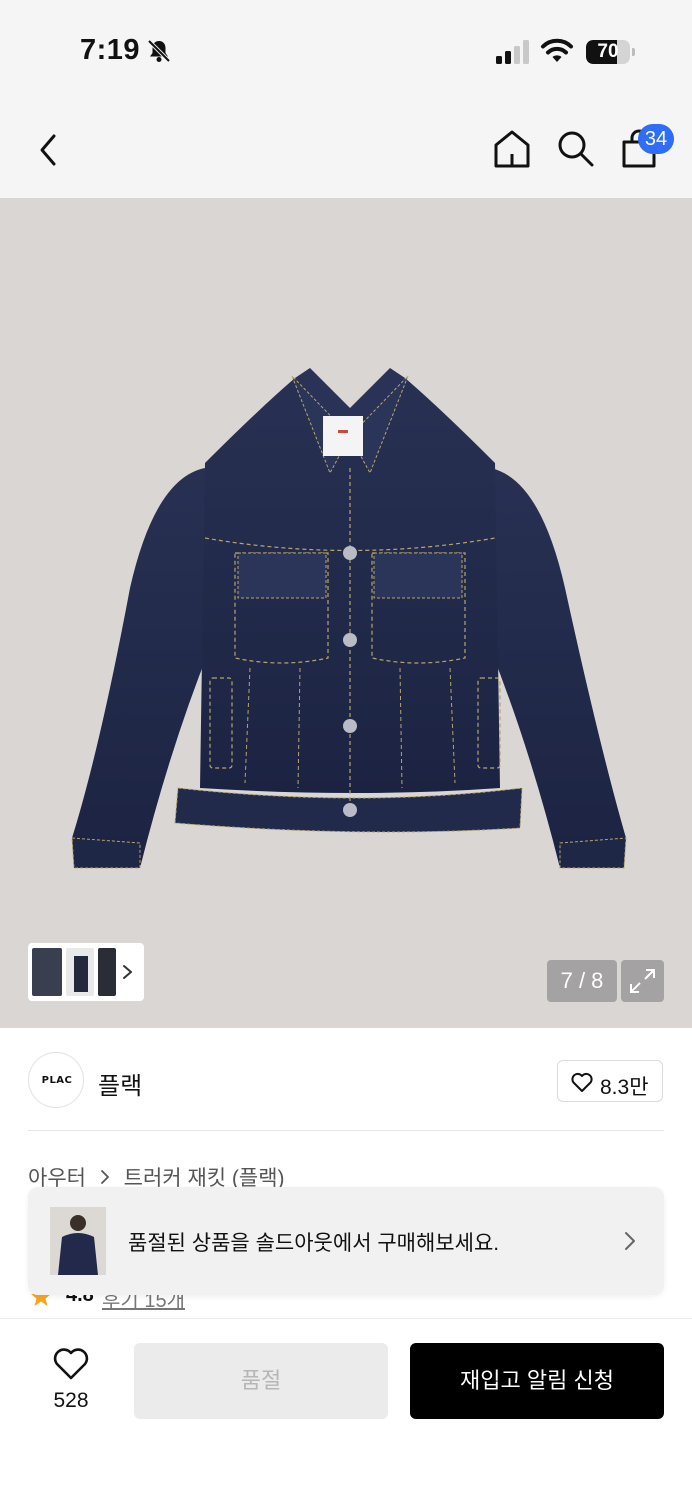 This screenshot has height=1500, width=692. I want to click on divider, so click(346, 1130).